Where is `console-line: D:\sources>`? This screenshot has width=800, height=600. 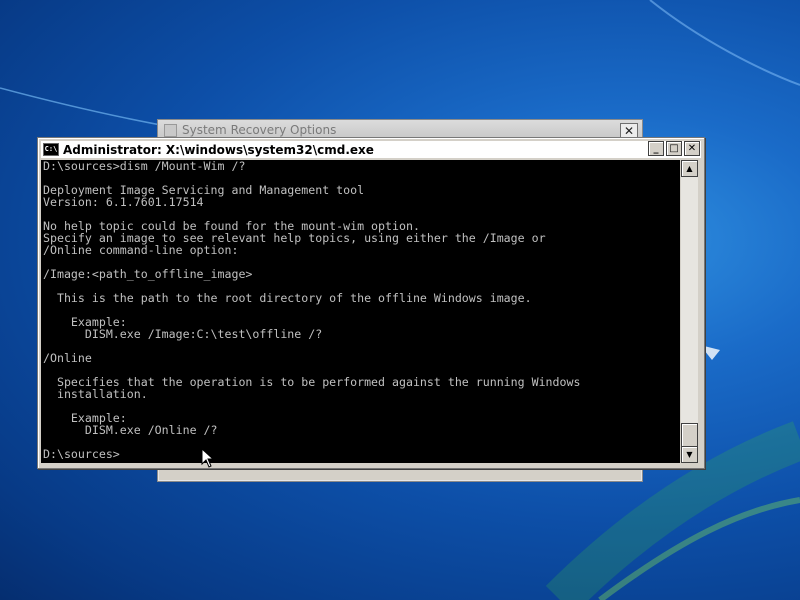 console-line: D:\sources> is located at coordinates (81, 454).